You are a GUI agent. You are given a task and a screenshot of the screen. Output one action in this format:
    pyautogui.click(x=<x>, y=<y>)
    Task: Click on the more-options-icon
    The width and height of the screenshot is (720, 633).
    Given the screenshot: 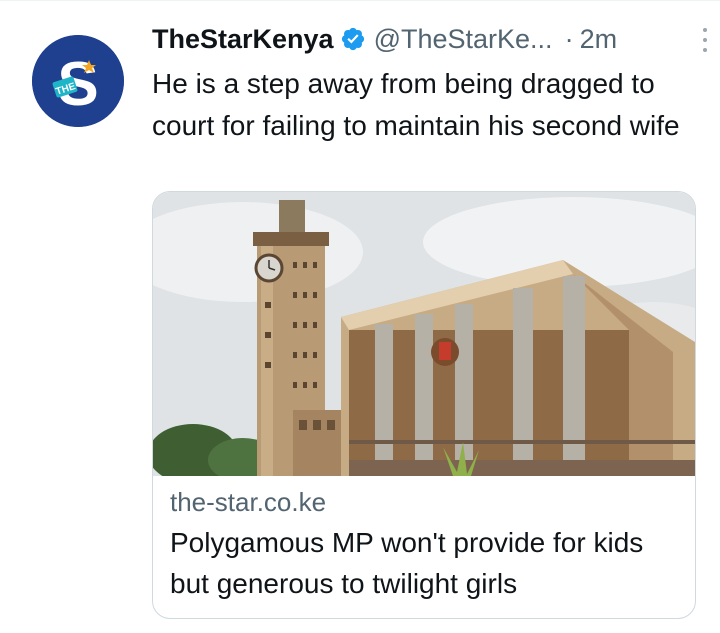 What is the action you would take?
    pyautogui.click(x=705, y=40)
    